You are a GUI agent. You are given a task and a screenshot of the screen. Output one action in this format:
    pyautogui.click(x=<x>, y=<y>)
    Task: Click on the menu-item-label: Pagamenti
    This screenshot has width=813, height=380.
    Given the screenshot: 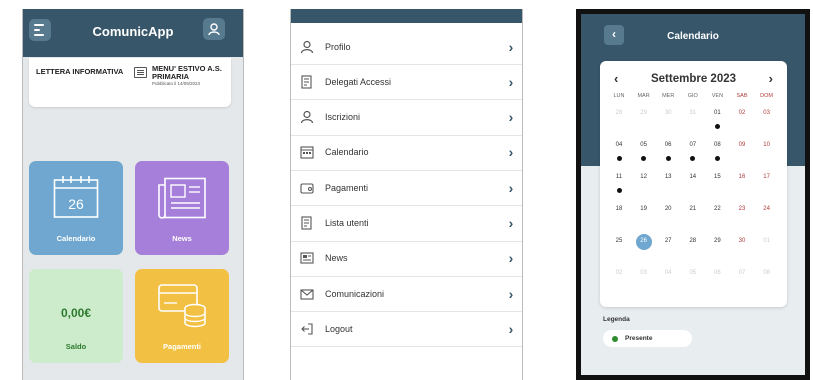 What is the action you would take?
    pyautogui.click(x=347, y=187)
    